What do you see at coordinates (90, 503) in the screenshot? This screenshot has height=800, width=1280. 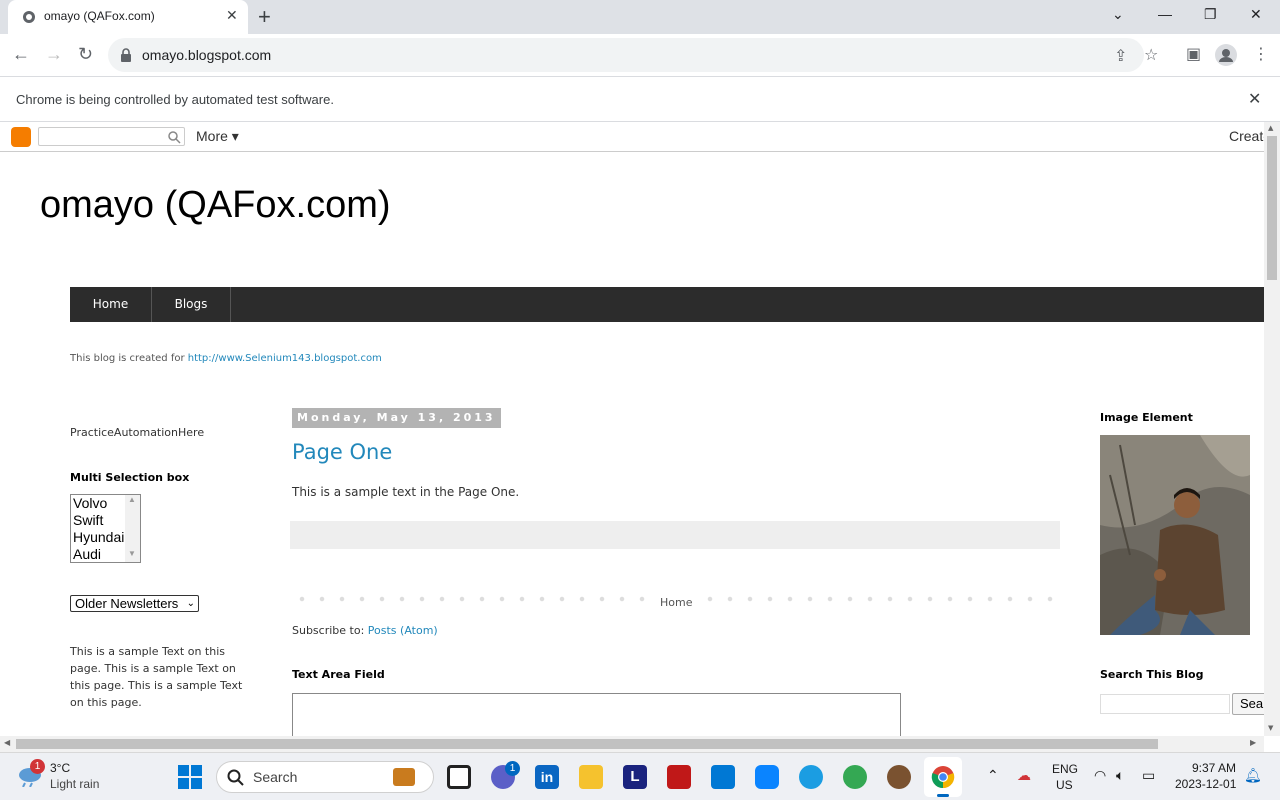 I see `option-volvo: Volvo` at bounding box center [90, 503].